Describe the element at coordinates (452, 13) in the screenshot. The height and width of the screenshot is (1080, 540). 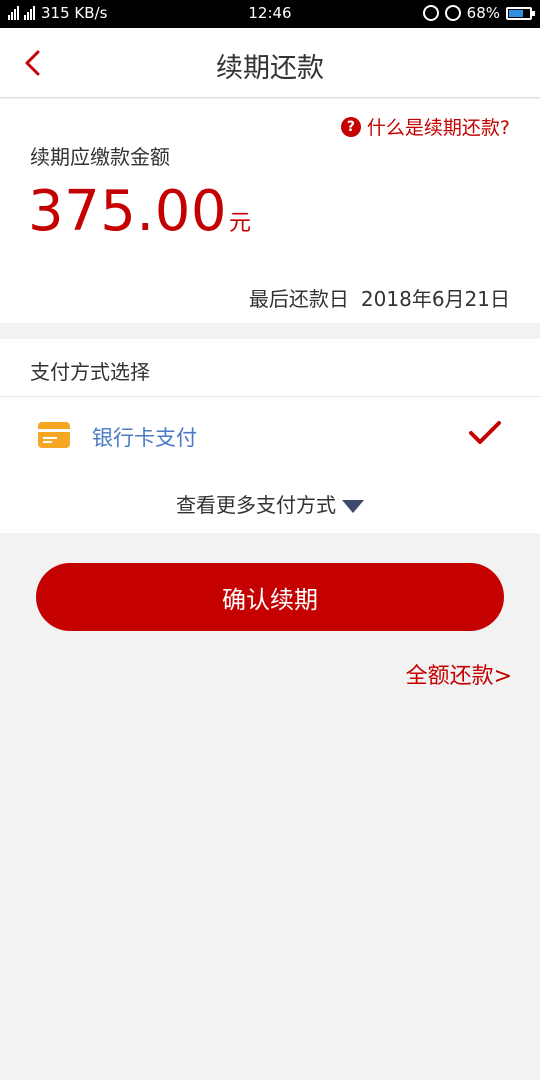
I see `alarm-icon` at that location.